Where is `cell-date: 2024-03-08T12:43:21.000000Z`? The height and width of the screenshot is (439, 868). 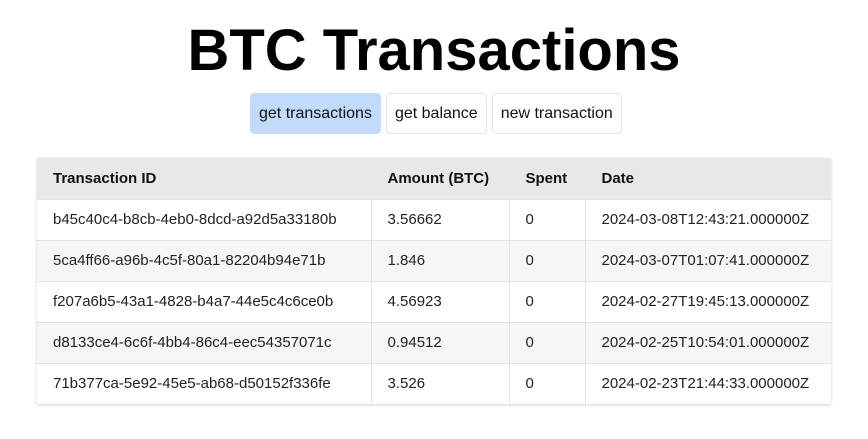 cell-date: 2024-03-08T12:43:21.000000Z is located at coordinates (708, 219).